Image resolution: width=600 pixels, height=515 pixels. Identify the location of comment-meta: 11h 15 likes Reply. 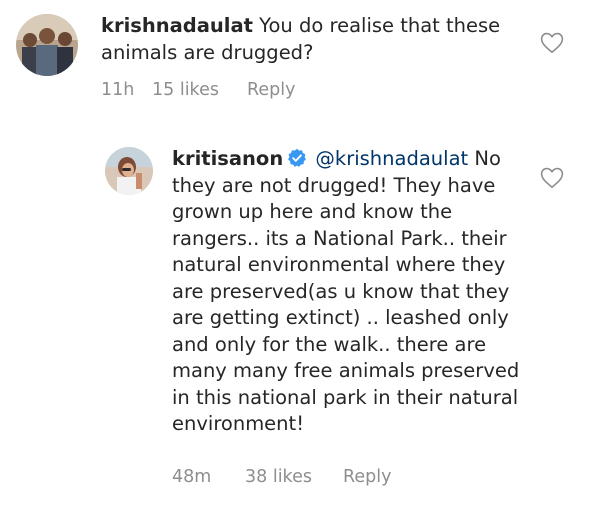
(300, 92).